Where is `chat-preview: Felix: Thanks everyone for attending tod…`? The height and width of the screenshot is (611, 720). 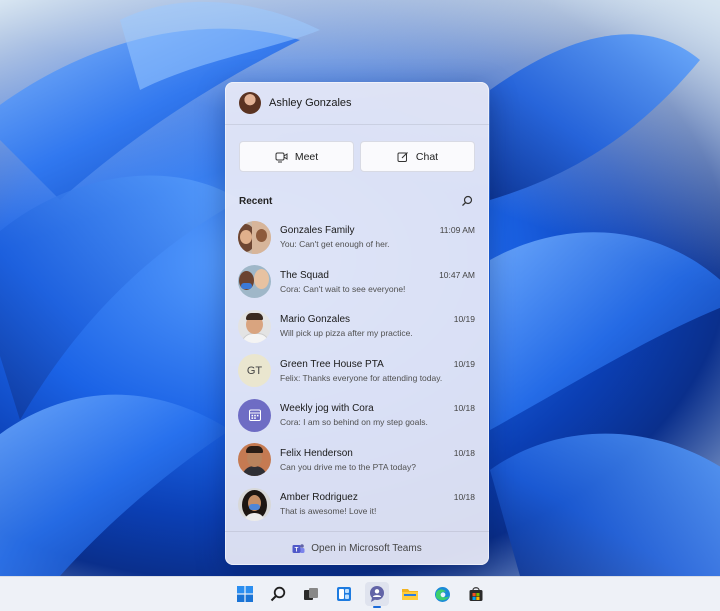 chat-preview: Felix: Thanks everyone for attending tod… is located at coordinates (361, 377).